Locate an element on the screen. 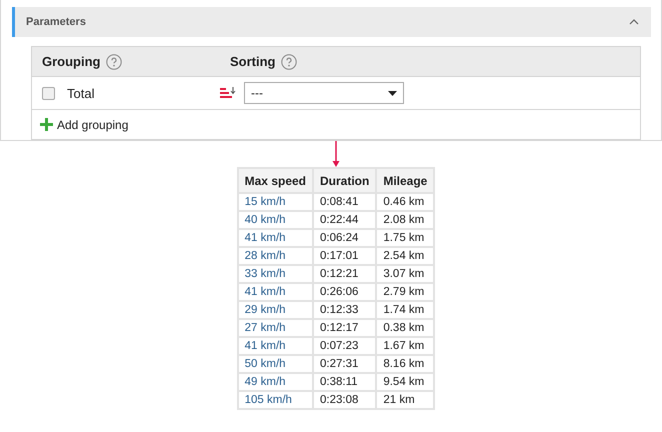  panel-title: Parameters is located at coordinates (56, 22).